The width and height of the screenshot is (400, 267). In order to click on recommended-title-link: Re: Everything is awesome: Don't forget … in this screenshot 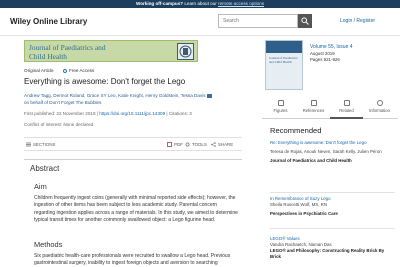, I will do `click(332, 143)`.